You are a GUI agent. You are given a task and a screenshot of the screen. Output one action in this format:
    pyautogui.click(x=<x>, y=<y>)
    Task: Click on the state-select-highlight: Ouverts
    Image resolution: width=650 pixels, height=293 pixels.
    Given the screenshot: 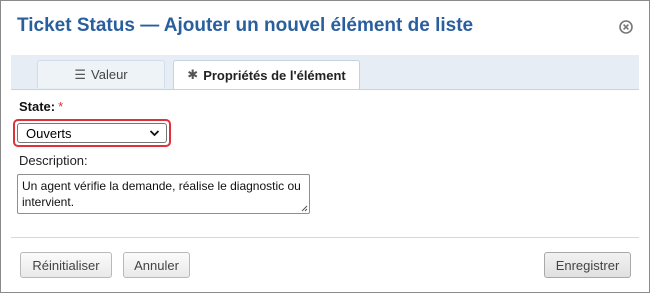 What is the action you would take?
    pyautogui.click(x=92, y=133)
    